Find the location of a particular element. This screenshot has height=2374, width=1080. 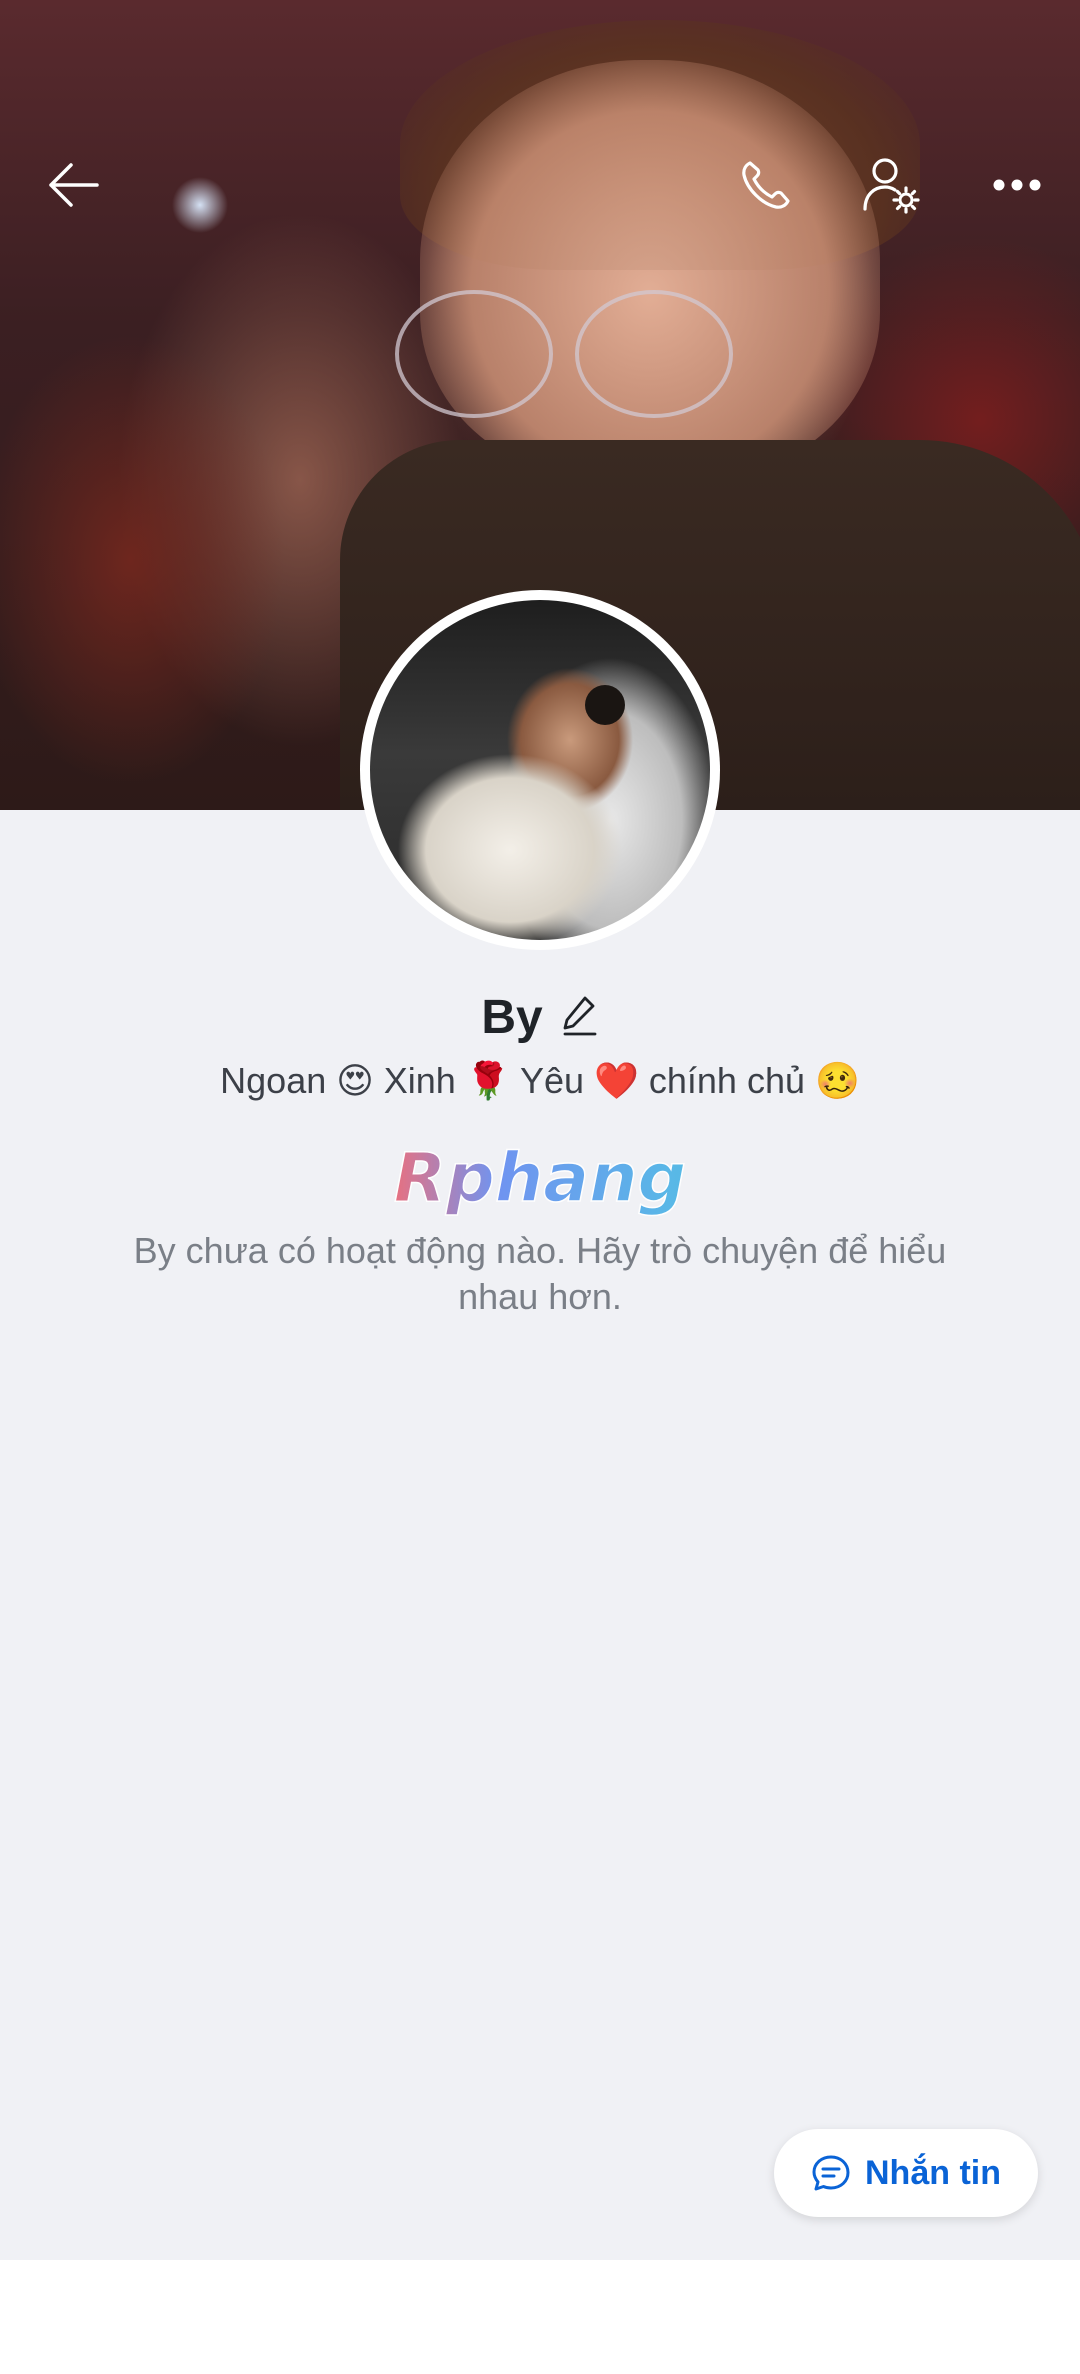

profile-settings-button is located at coordinates (891, 185).